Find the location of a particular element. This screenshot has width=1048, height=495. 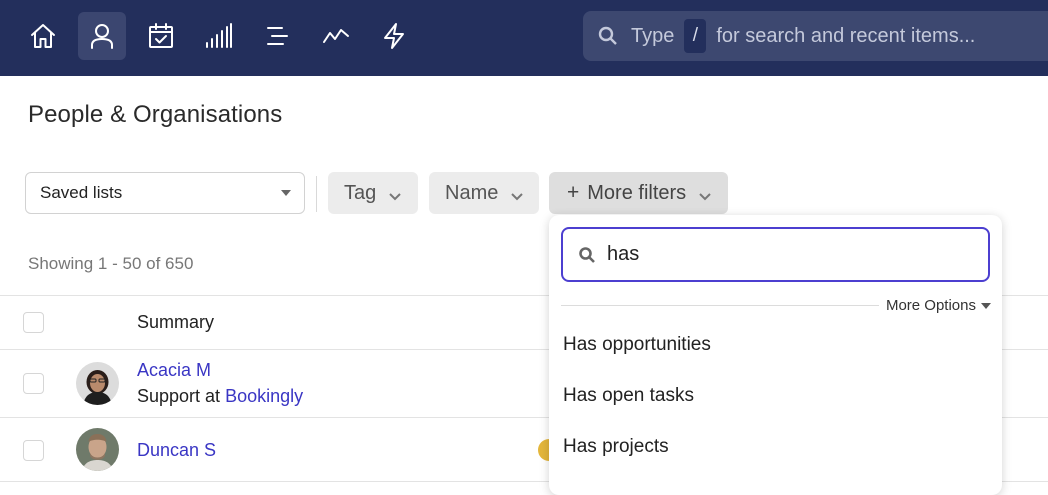

saved-lists-label: Saved lists is located at coordinates (81, 192).